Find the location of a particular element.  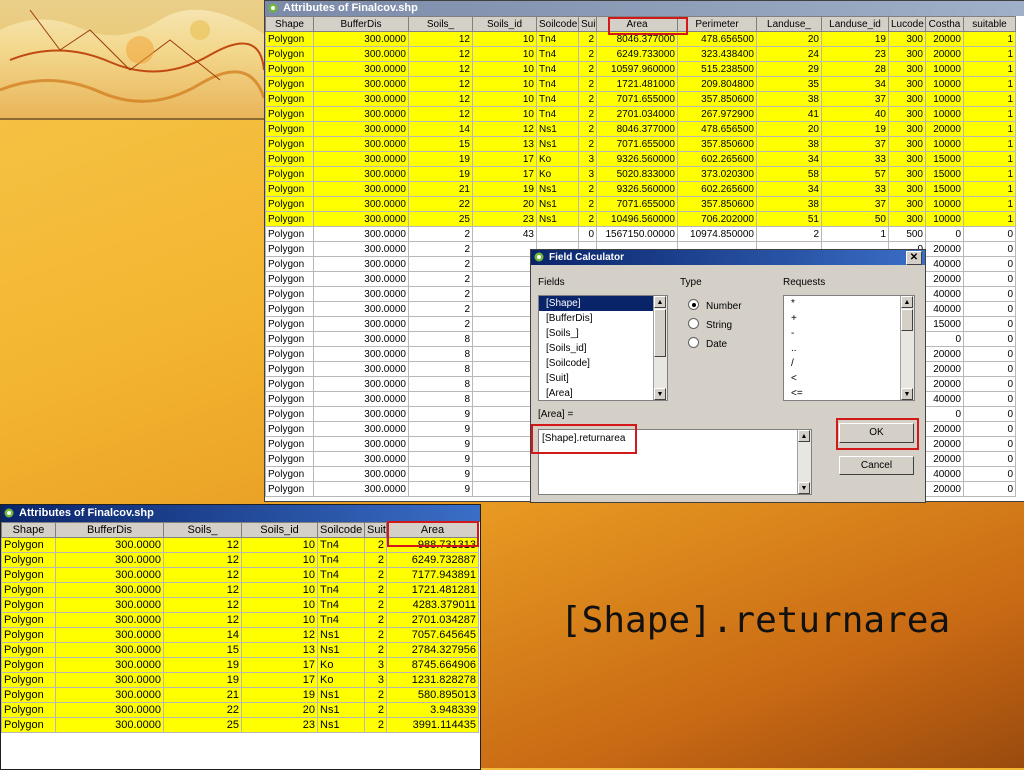

table-cell: 25 is located at coordinates (440, 219).